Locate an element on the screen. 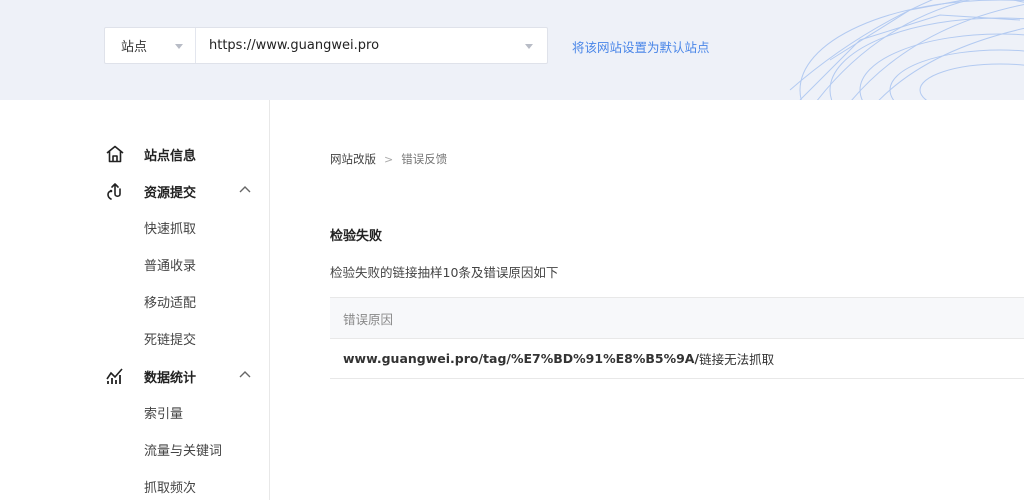 This screenshot has height=500, width=1024. column-header-error-reason: 错误原因 is located at coordinates (368, 319).